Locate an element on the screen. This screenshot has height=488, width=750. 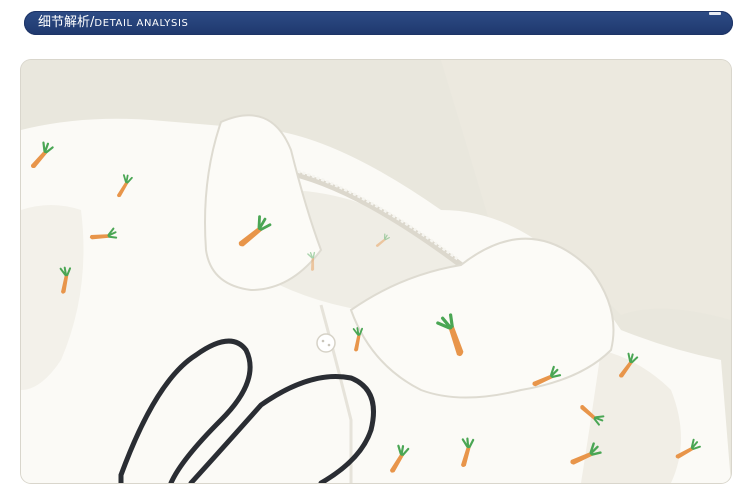
section-header-banner: 细节解析/DETAIL ANALYSIS is located at coordinates (378, 23).